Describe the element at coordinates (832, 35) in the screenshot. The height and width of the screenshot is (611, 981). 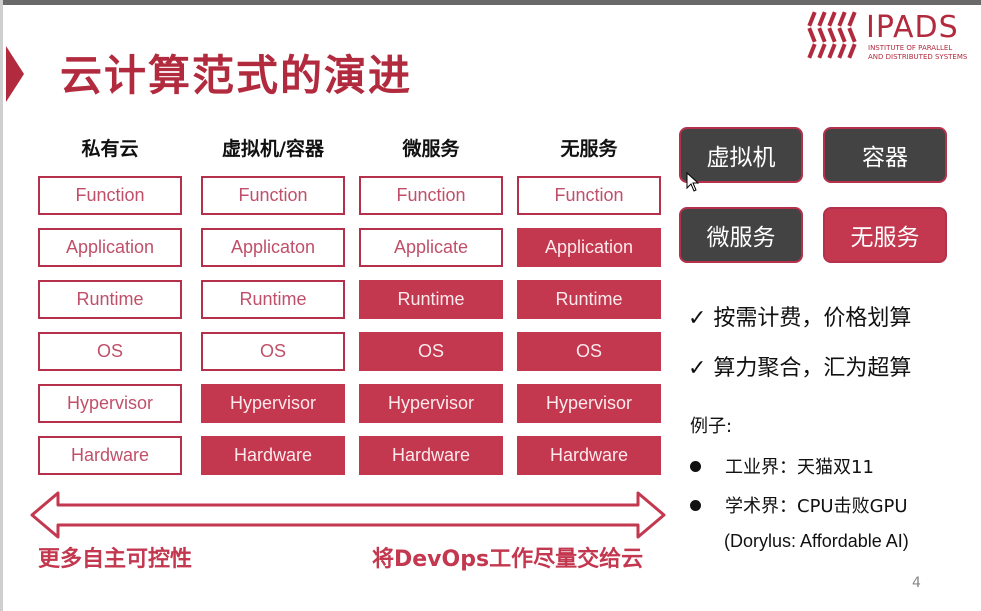
I see `logo-mark-icon` at that location.